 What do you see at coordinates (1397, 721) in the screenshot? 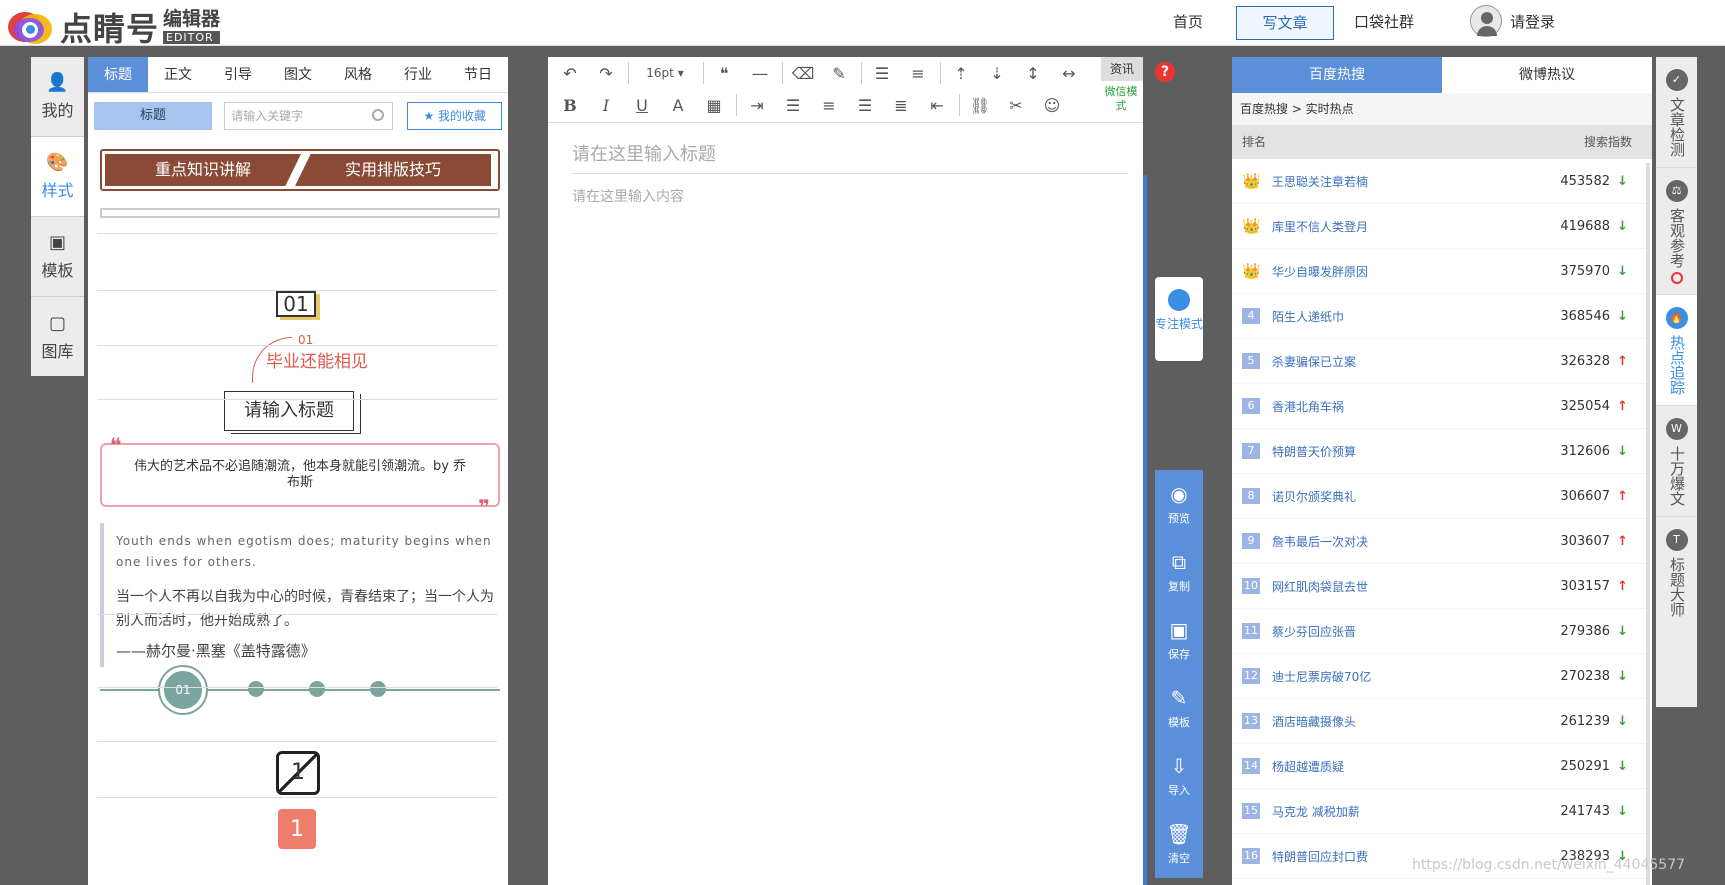
I see `hot-item-title: 酒店暗藏摄像头` at bounding box center [1397, 721].